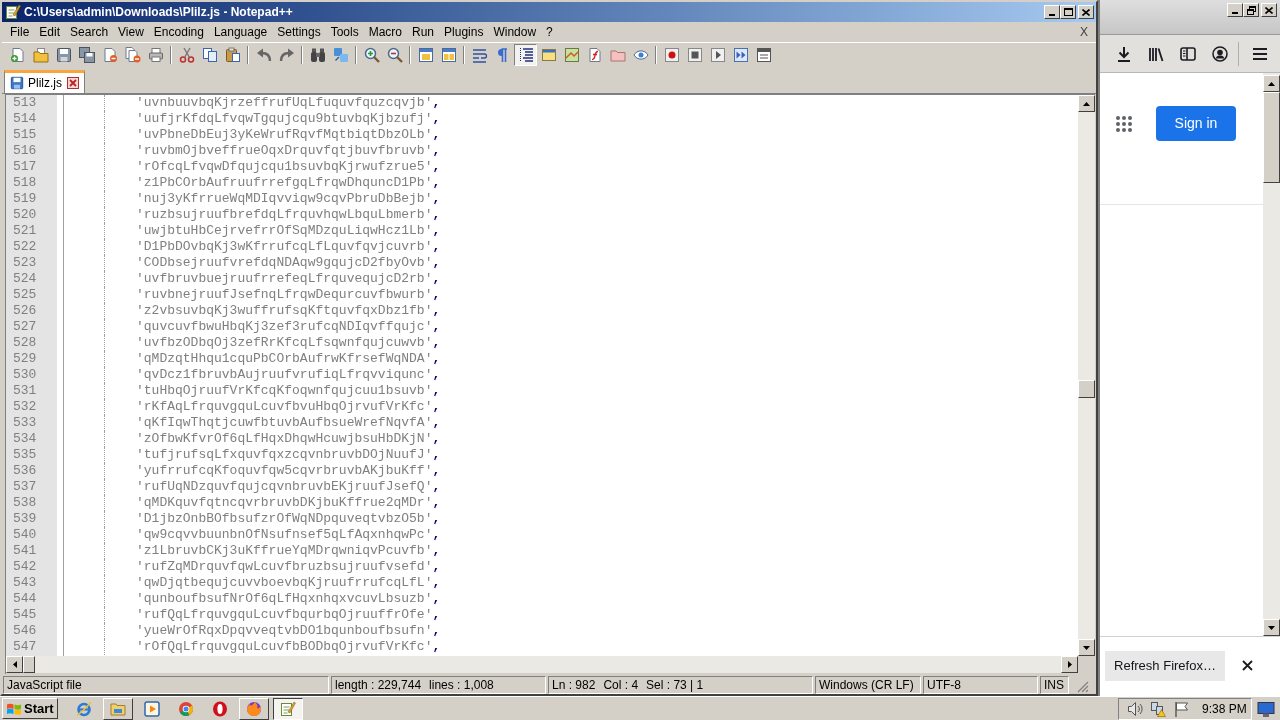 The width and height of the screenshot is (1280, 720). What do you see at coordinates (286, 54) in the screenshot?
I see `redo-icon` at bounding box center [286, 54].